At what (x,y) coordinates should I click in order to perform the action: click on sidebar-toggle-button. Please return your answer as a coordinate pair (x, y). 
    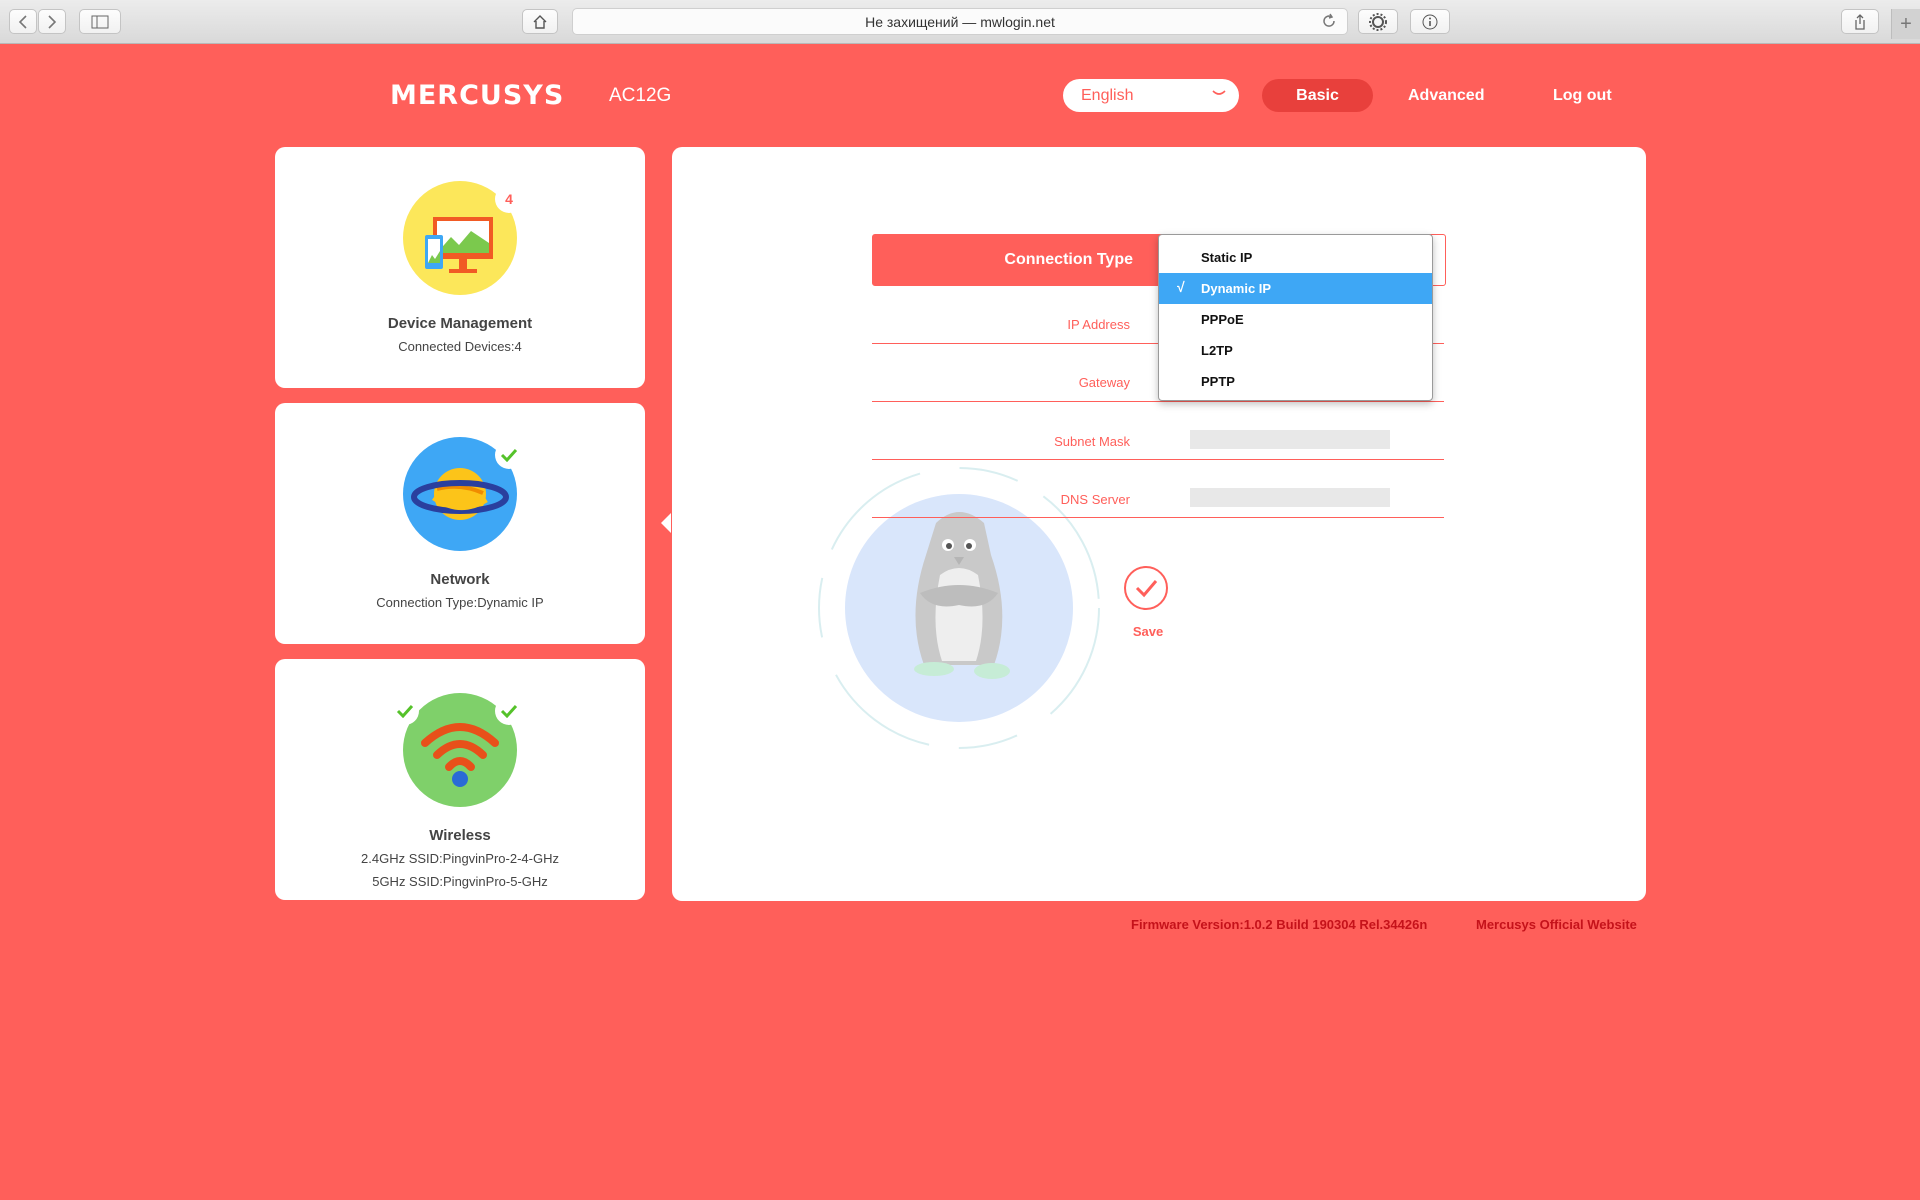
    Looking at the image, I should click on (100, 21).